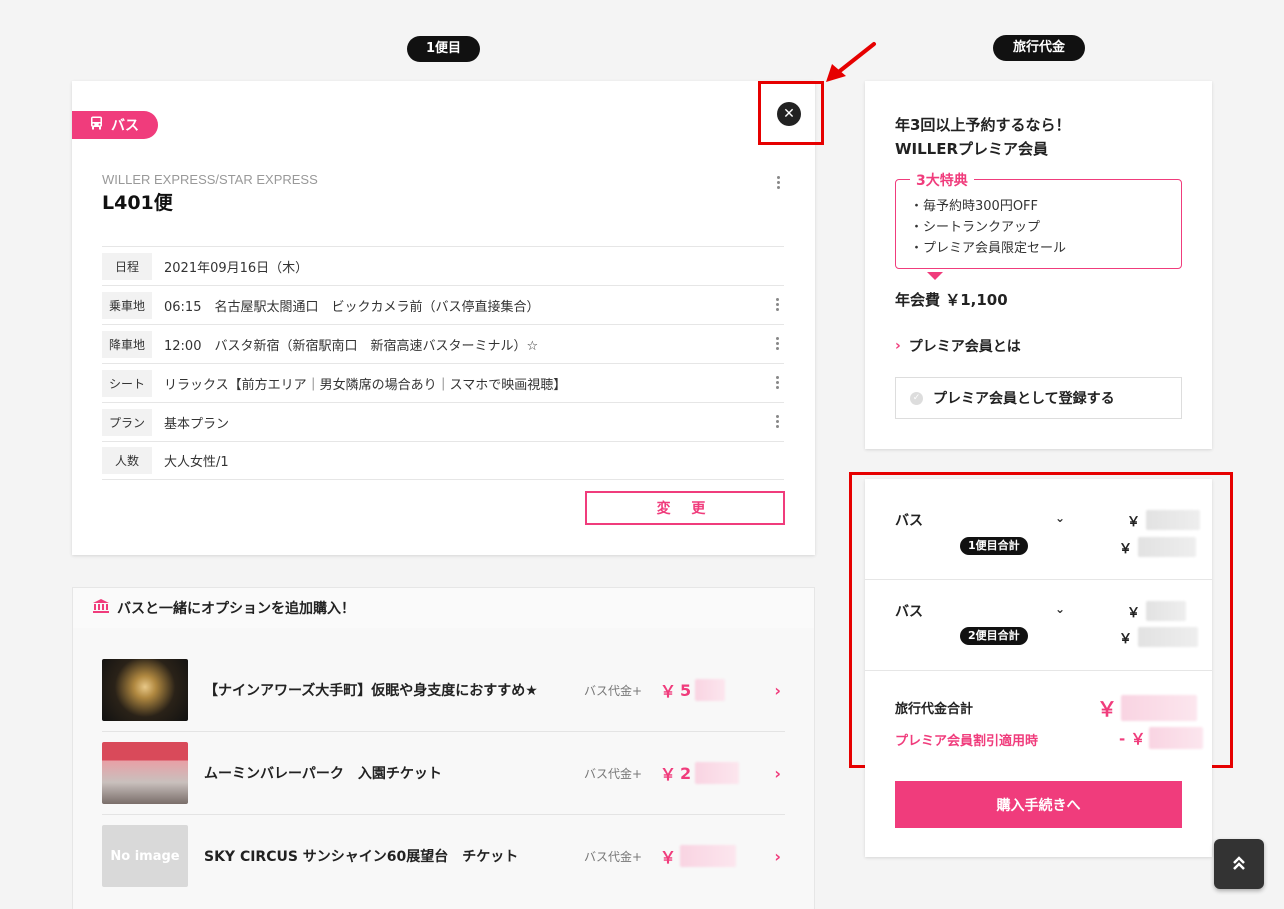 This screenshot has width=1284, height=909. What do you see at coordinates (443, 608) in the screenshot?
I see `options-header: バスと一緒にオプションを追加購入！` at bounding box center [443, 608].